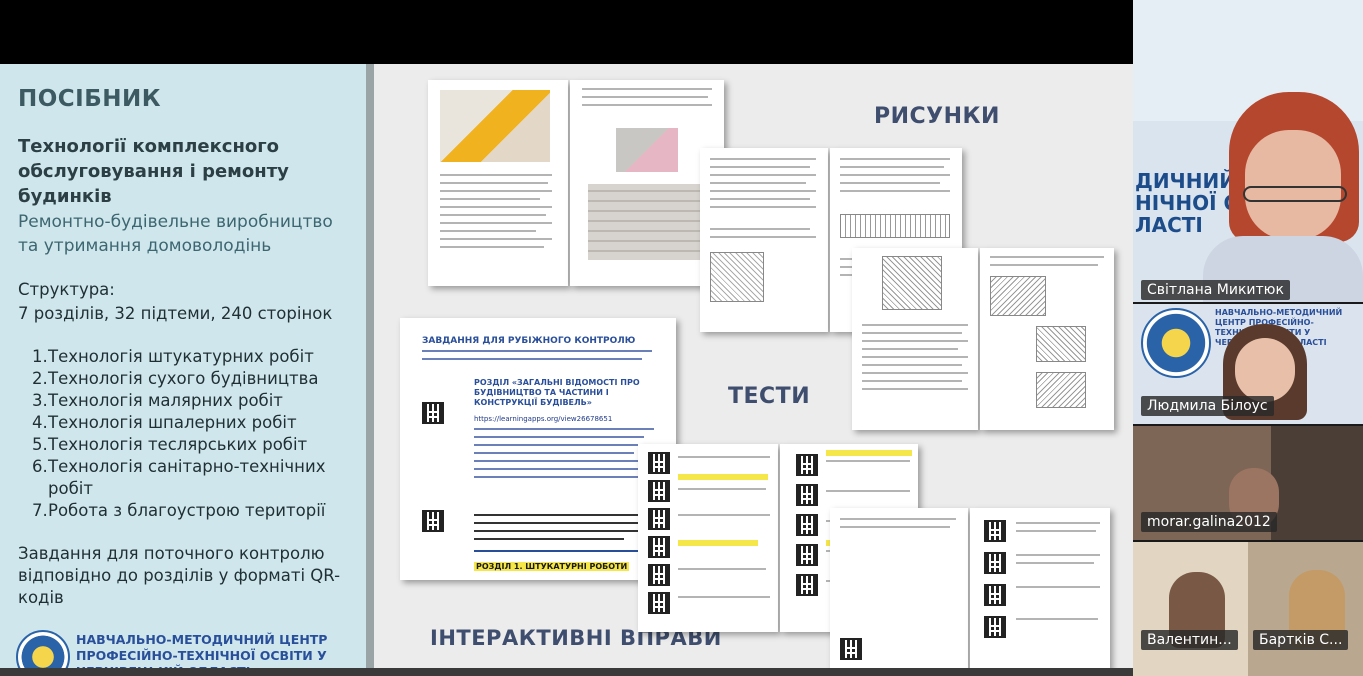 Image resolution: width=1363 pixels, height=676 pixels. I want to click on panel-divider, so click(370, 370).